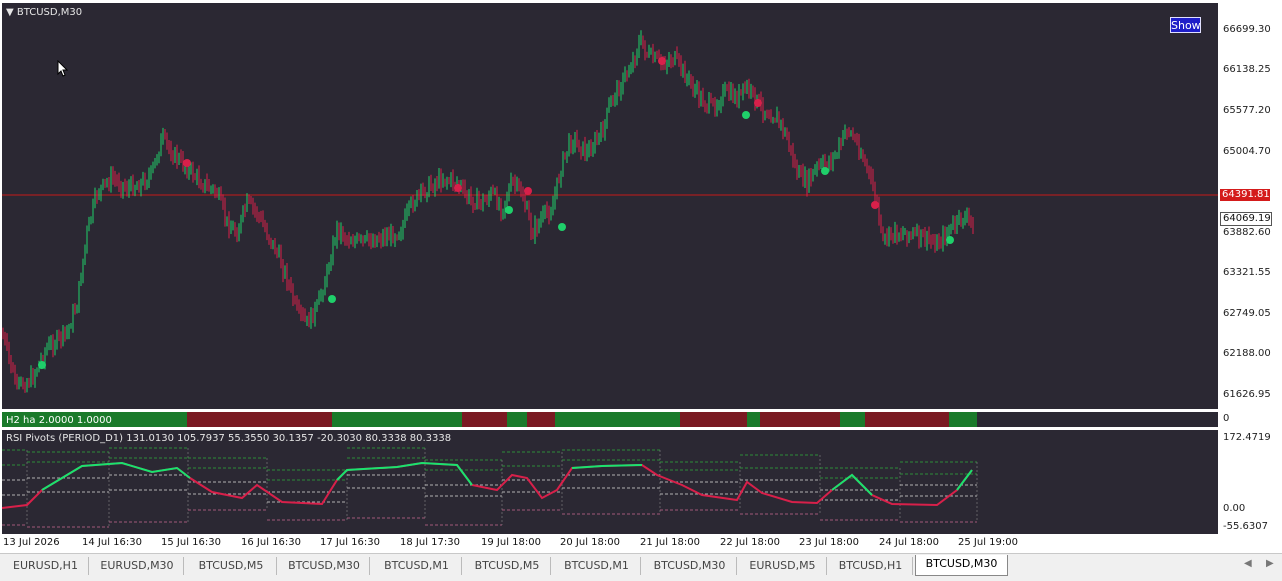  What do you see at coordinates (783, 566) in the screenshot?
I see `chart-tab: EURUSD,M5` at bounding box center [783, 566].